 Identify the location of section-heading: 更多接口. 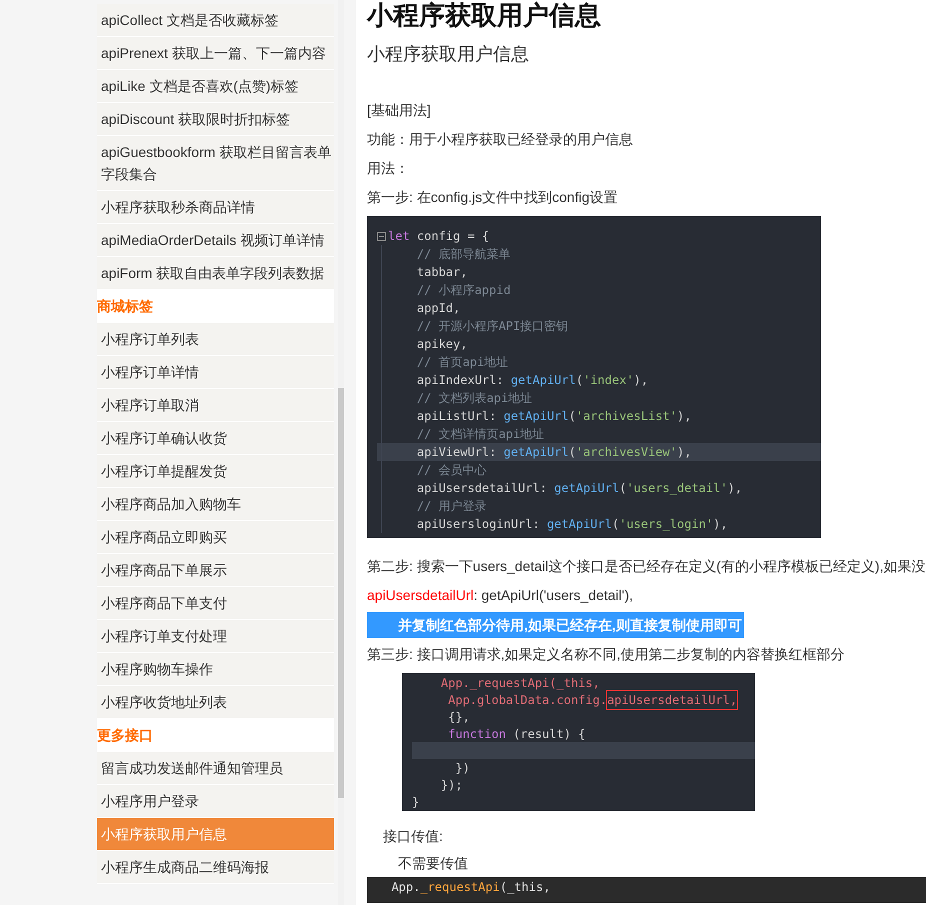
(215, 735).